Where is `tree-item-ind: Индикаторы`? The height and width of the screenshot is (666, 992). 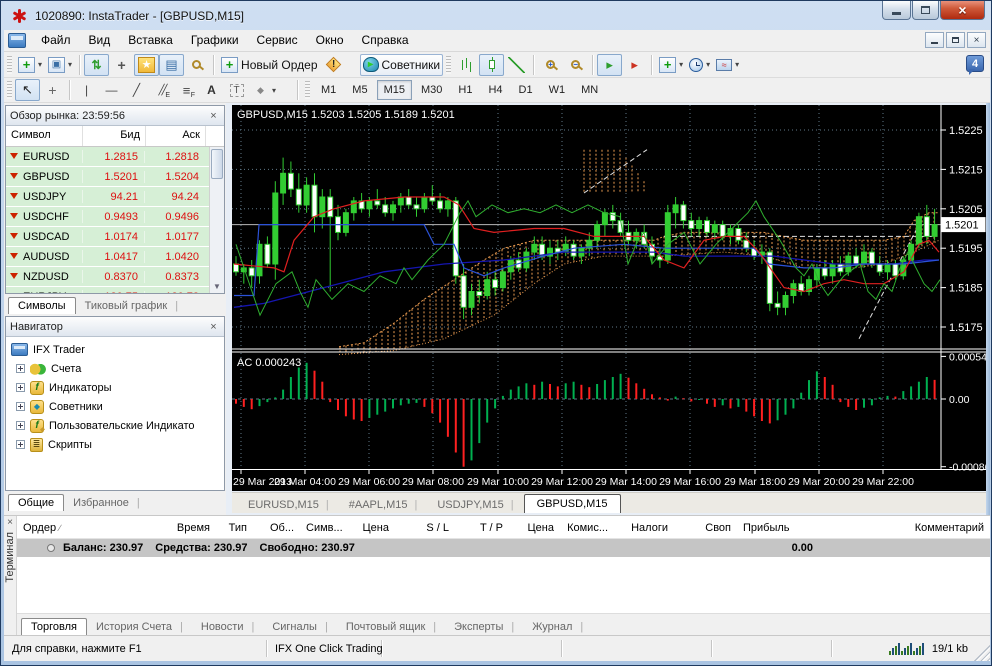 tree-item-ind: Индикаторы is located at coordinates (117, 387).